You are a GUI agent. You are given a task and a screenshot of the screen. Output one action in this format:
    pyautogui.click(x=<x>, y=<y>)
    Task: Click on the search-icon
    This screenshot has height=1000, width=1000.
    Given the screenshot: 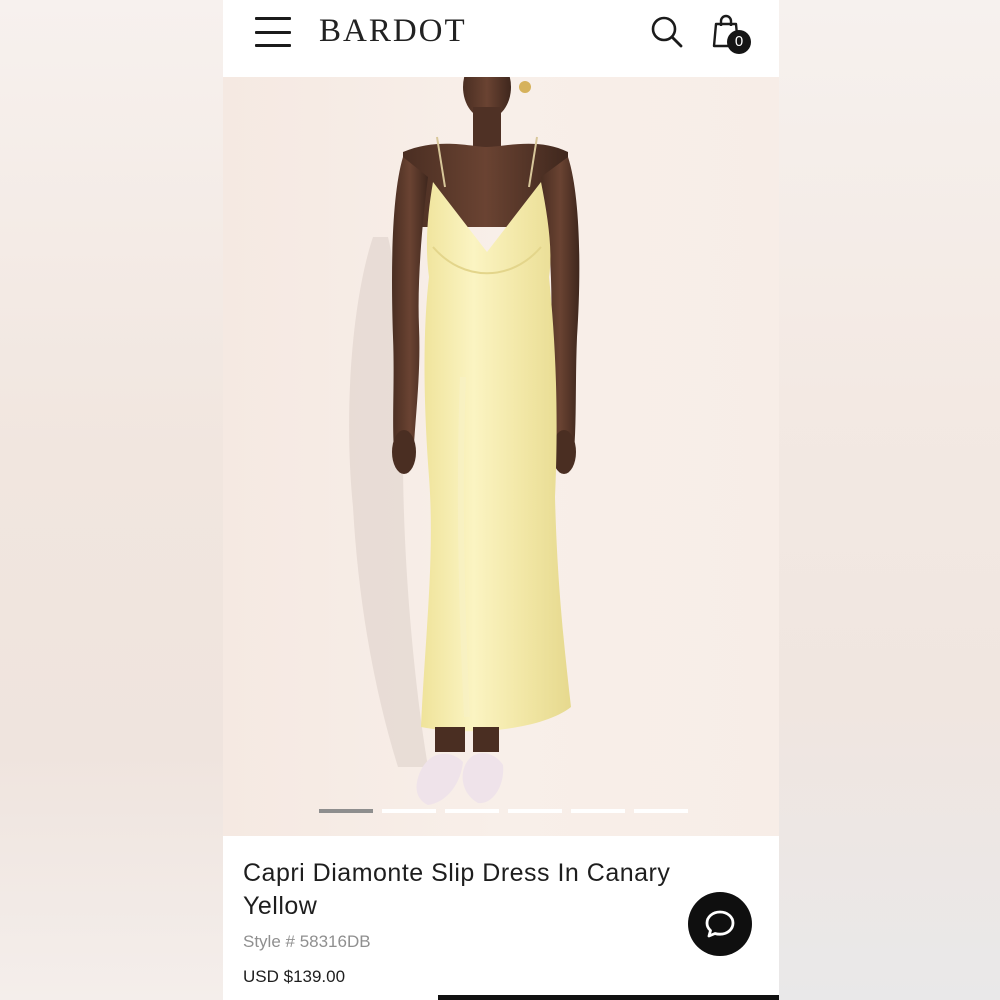 What is the action you would take?
    pyautogui.click(x=667, y=32)
    